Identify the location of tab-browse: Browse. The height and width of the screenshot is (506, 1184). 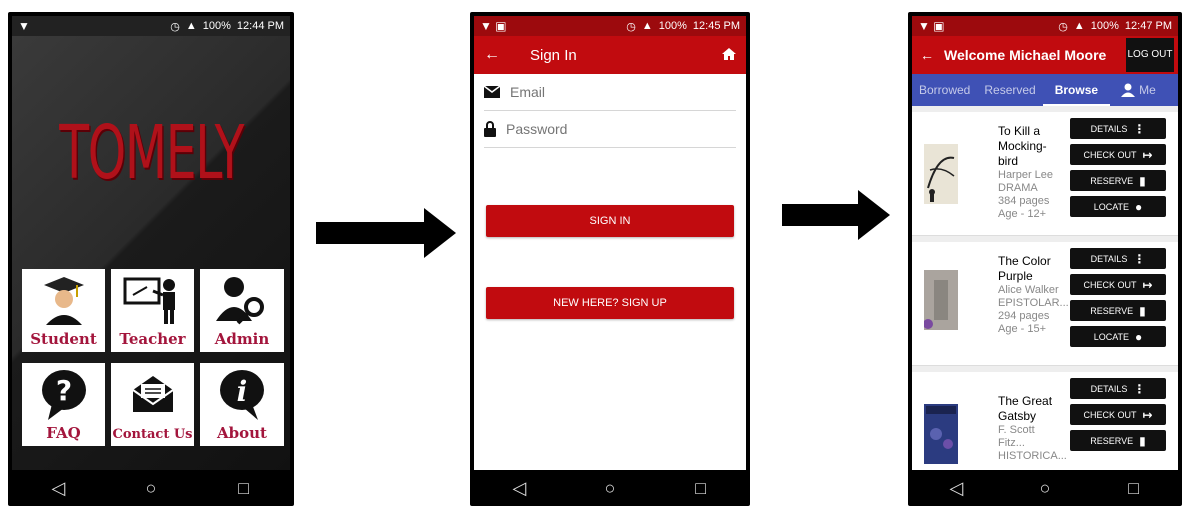
(1076, 90).